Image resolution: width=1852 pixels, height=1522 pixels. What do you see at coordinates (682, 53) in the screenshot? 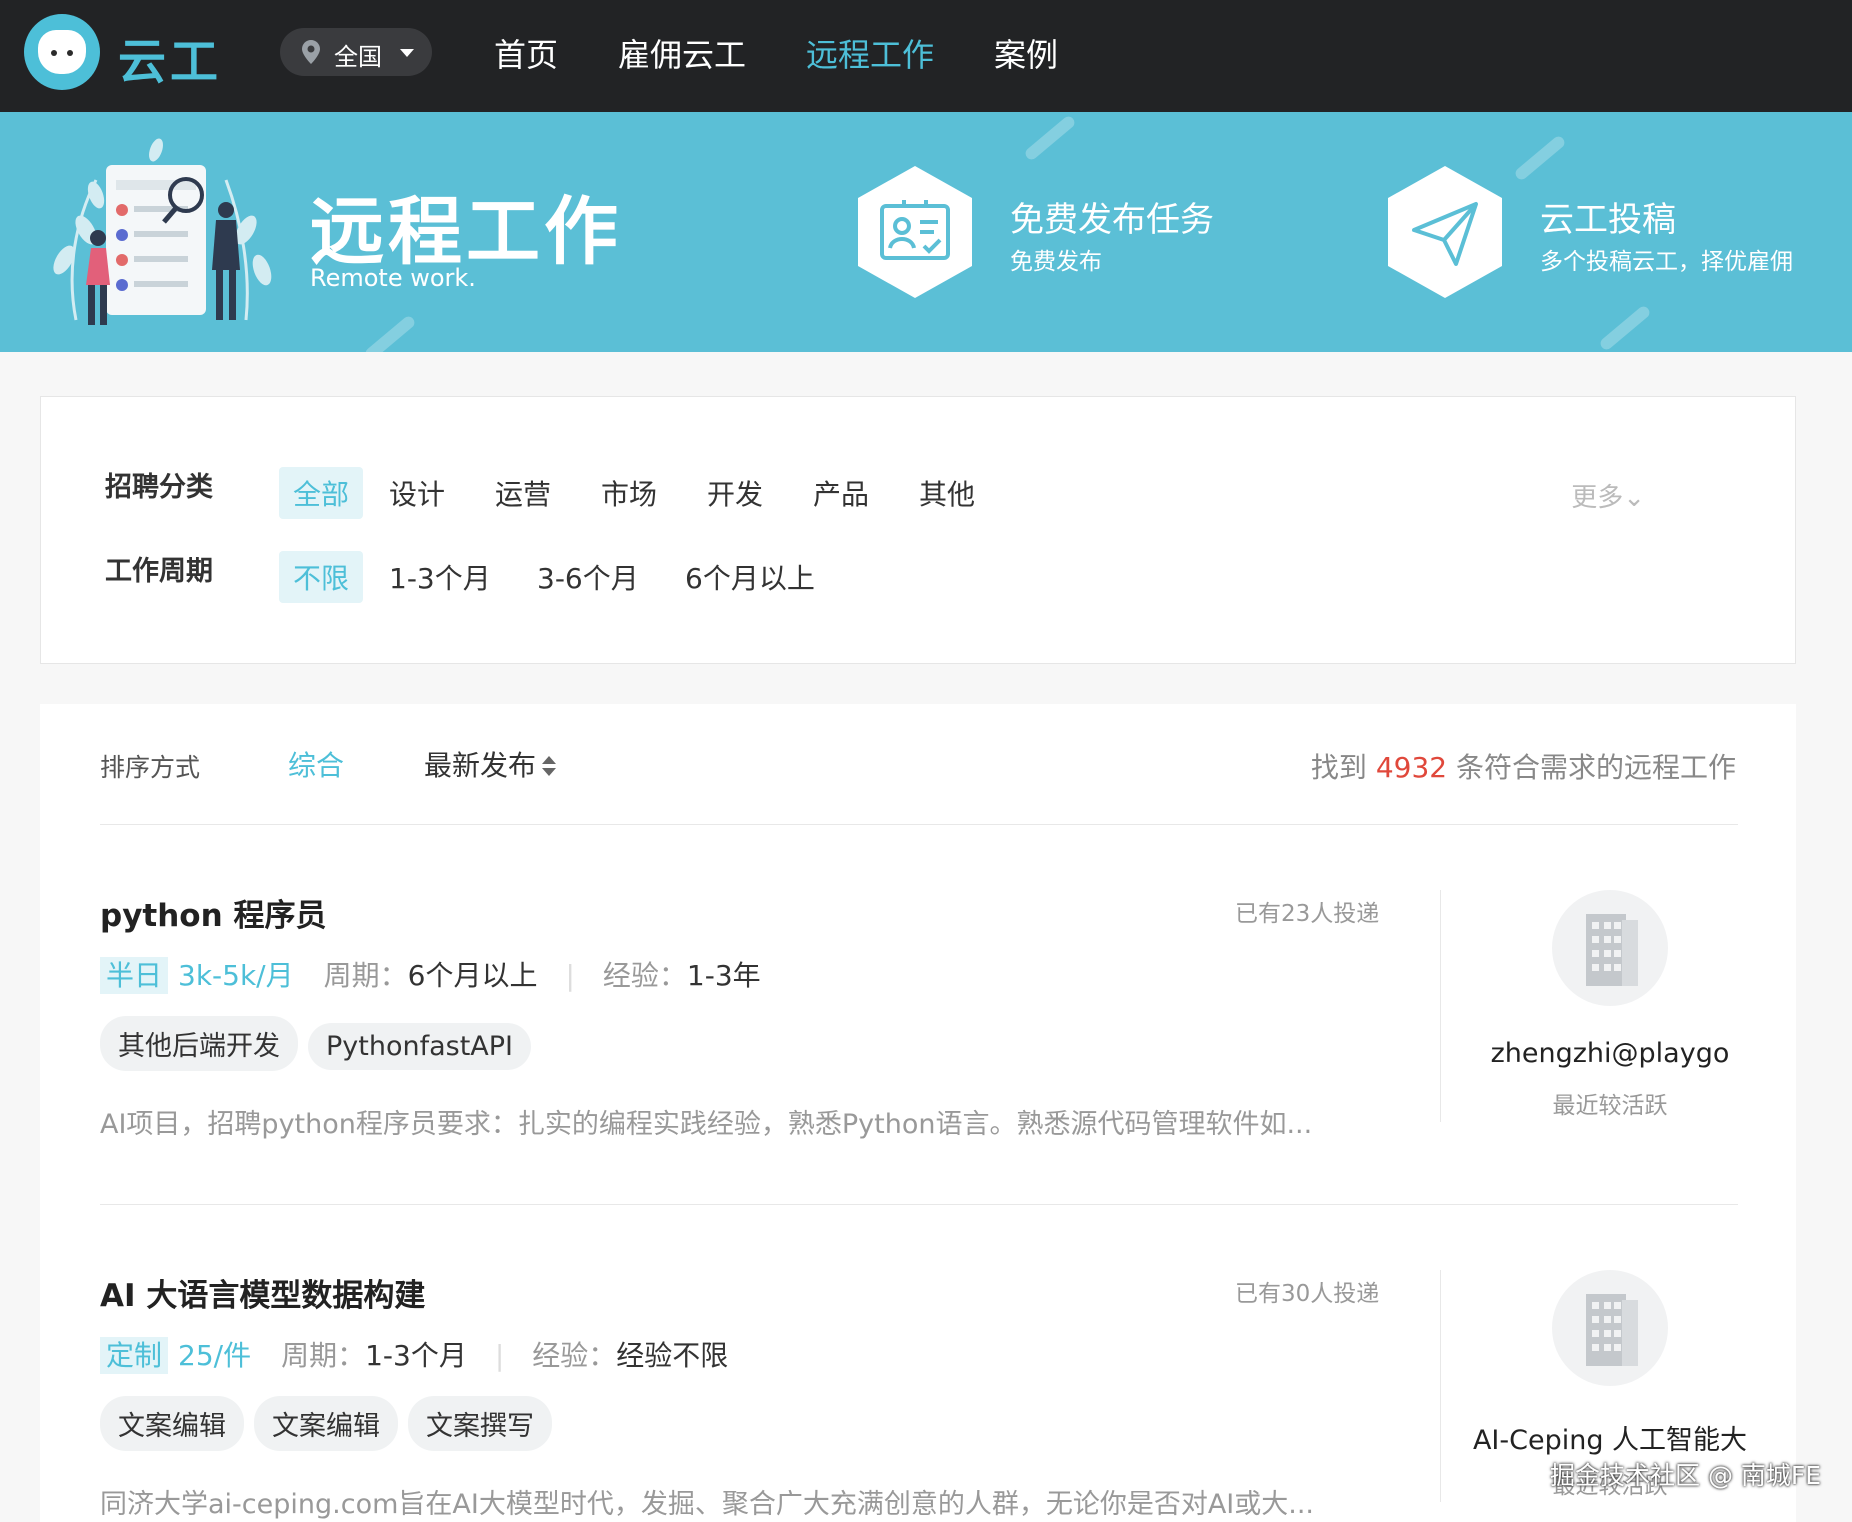
I see `nav-hire: 雇佣云工` at bounding box center [682, 53].